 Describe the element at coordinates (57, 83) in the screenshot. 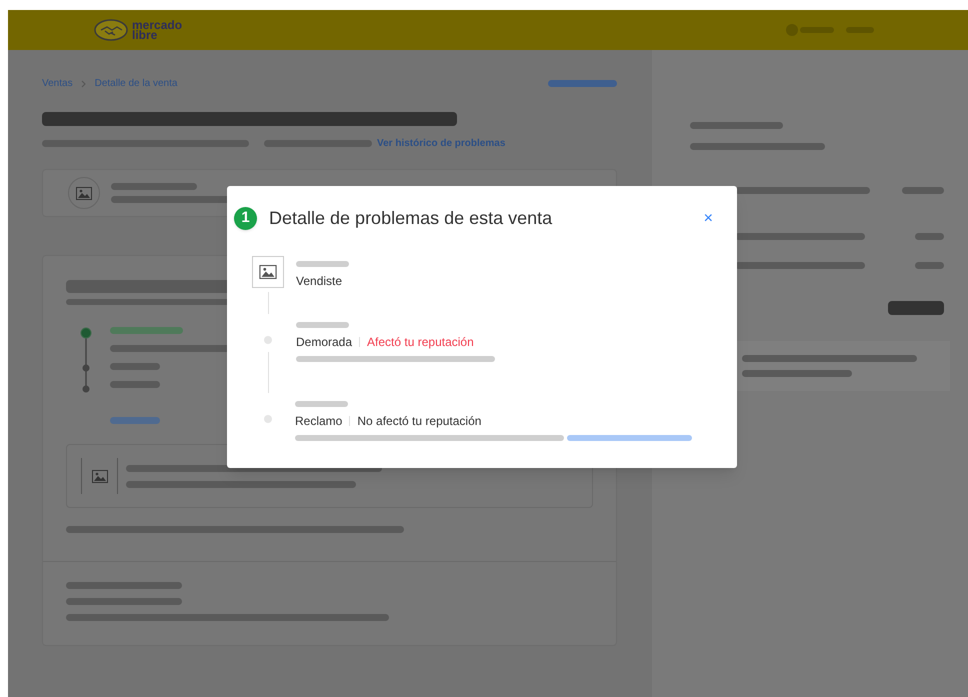

I see `breadcrumb-link: Ventas` at that location.